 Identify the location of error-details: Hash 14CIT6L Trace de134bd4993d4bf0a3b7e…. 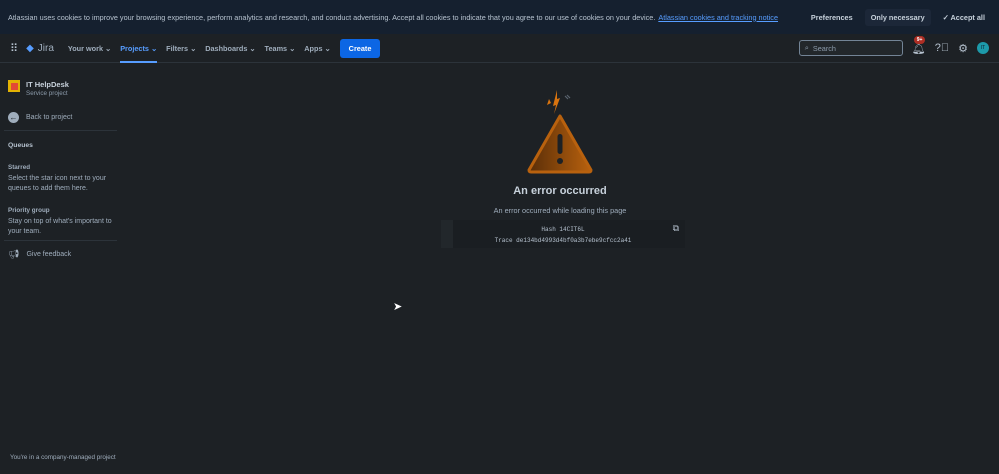
(563, 234).